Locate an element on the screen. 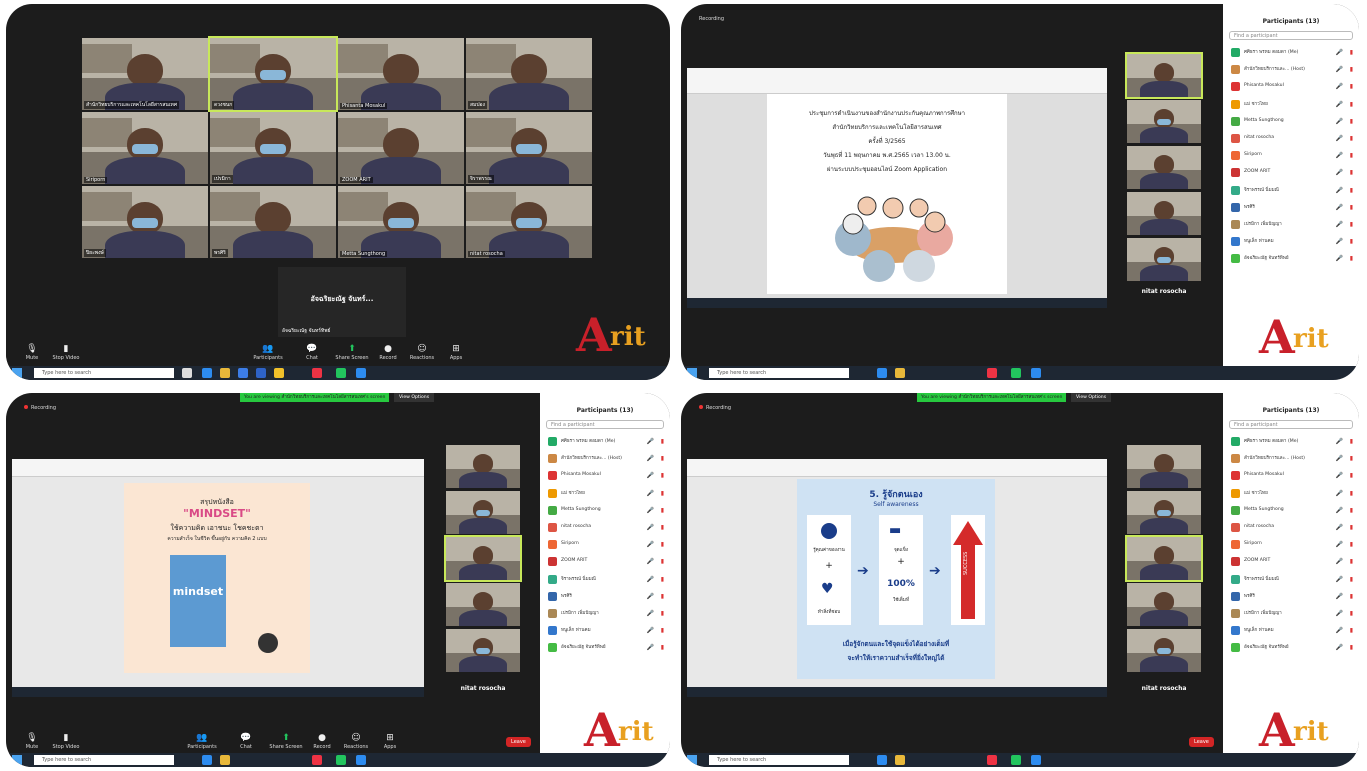 The width and height of the screenshot is (1367, 771). participant-row: แม่ ชาวไทย 🎤 ▮ is located at coordinates (1291, 104).